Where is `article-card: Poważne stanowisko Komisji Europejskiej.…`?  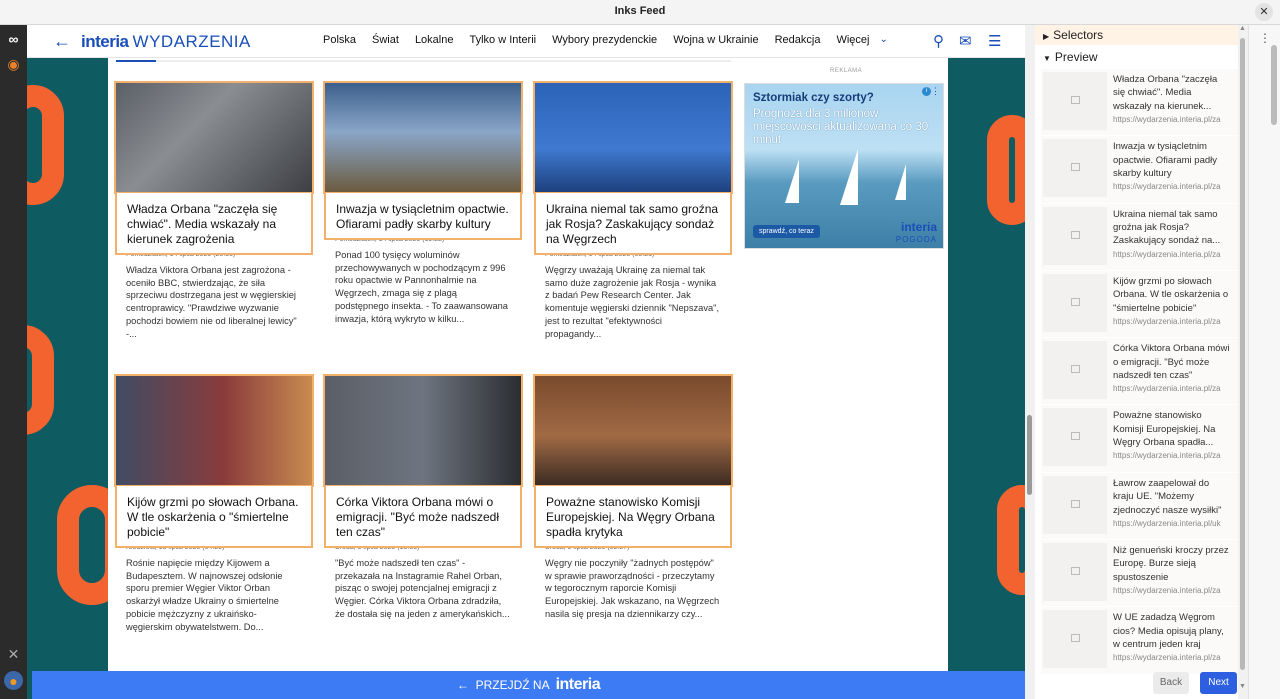 article-card: Poważne stanowisko Komisji Europejskiej.… is located at coordinates (633, 497).